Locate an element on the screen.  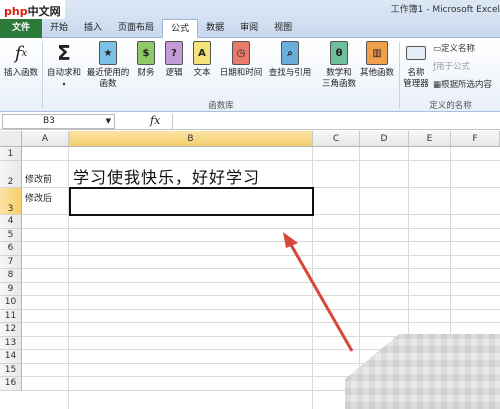
logo-brand: php is located at coordinates (16, 11).